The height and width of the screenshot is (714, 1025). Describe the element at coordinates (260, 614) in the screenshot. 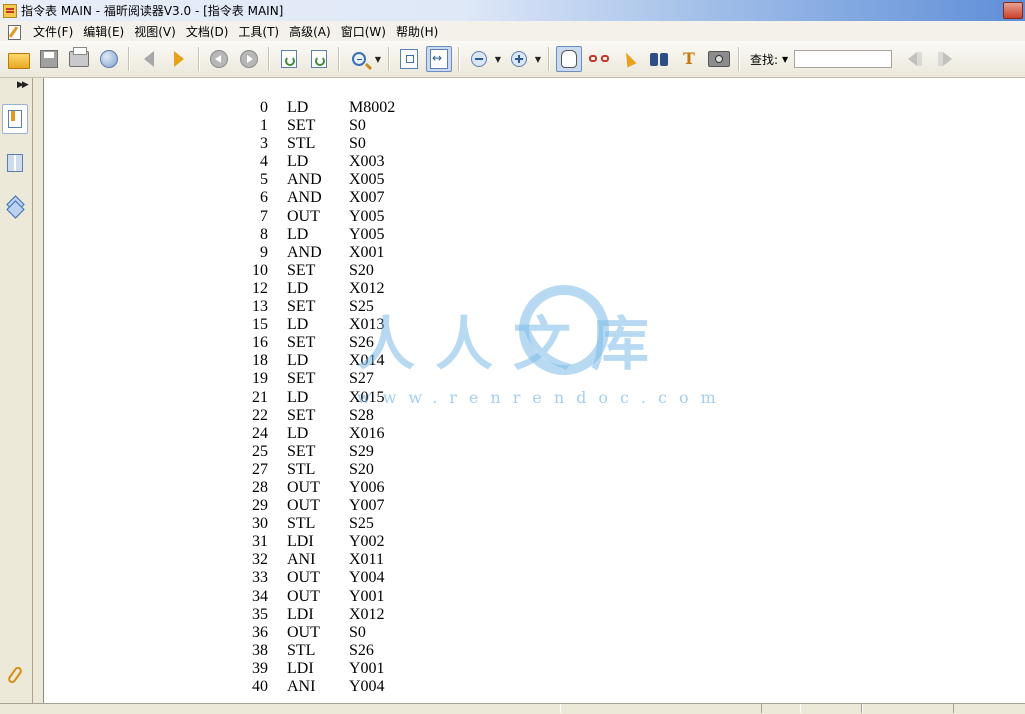

I see `instruction-step: 35` at that location.